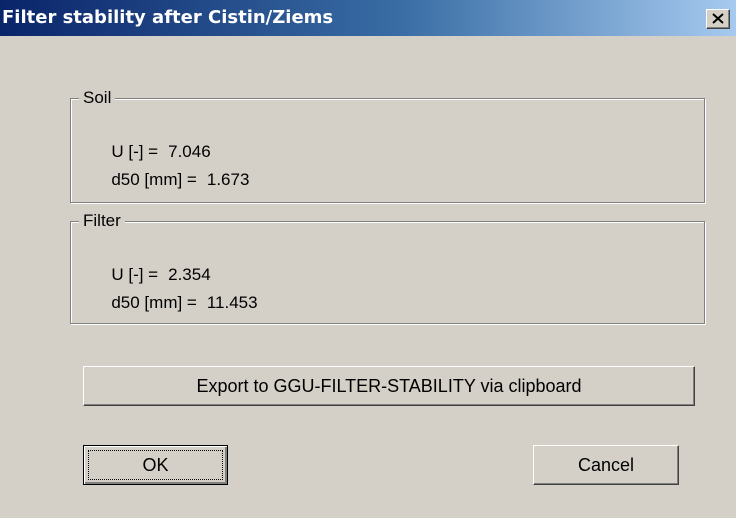 The height and width of the screenshot is (518, 736). I want to click on filter-d50-value: 11.453, so click(232, 302).